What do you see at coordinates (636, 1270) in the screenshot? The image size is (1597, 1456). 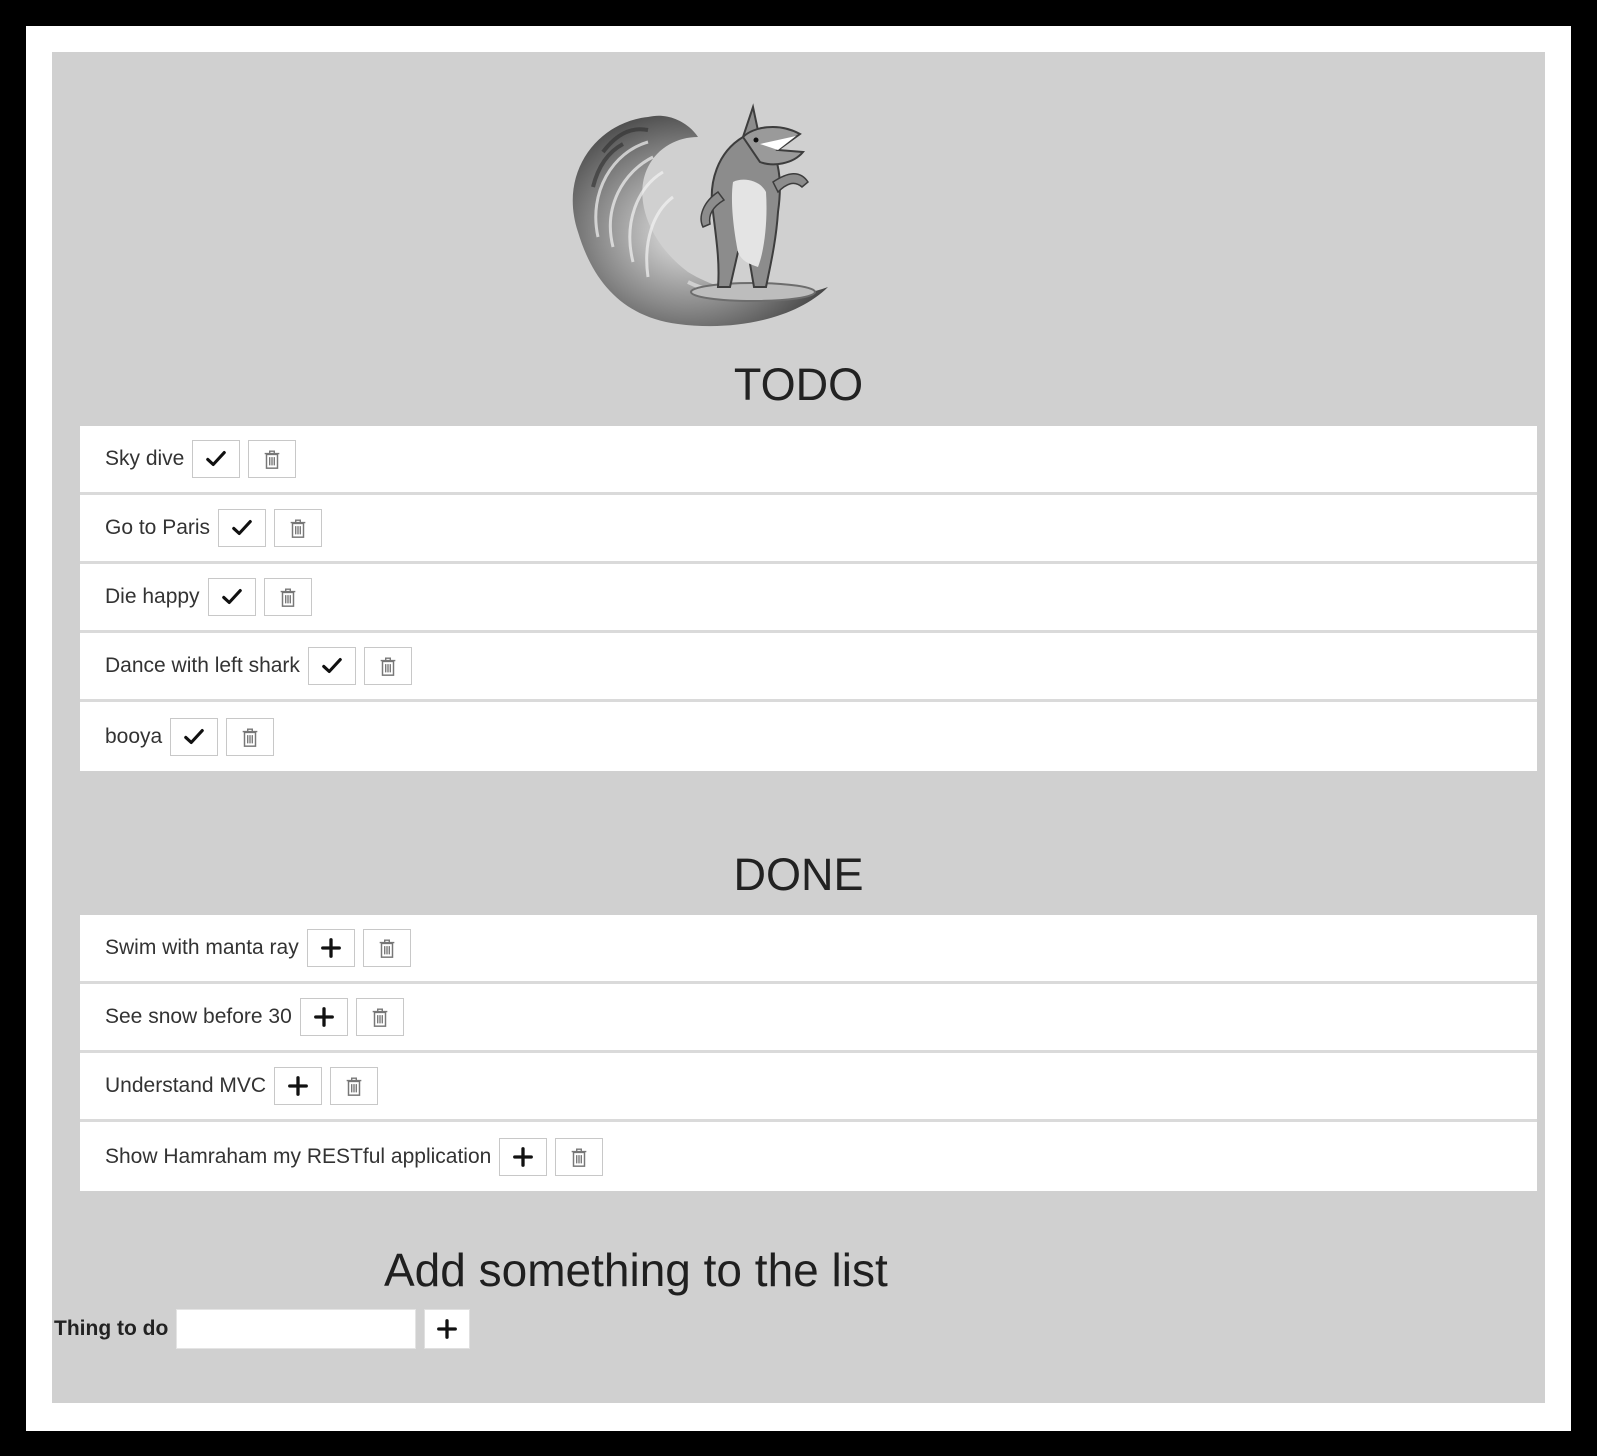 I see `add-heading: Add something to the list` at bounding box center [636, 1270].